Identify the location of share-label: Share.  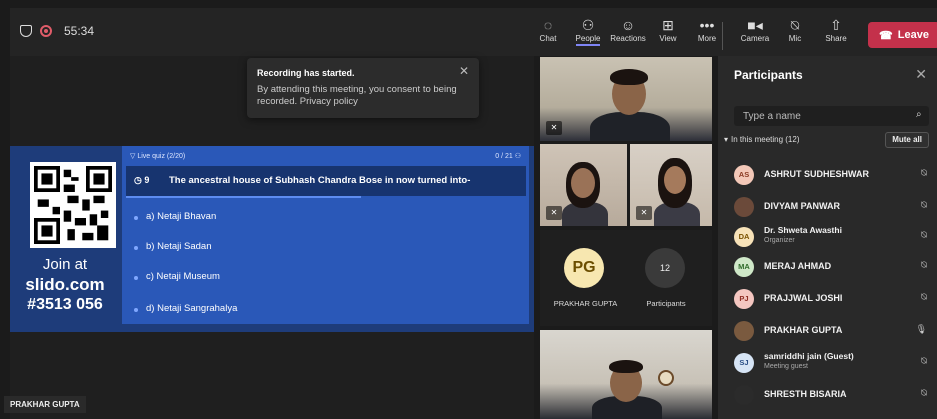
(836, 38).